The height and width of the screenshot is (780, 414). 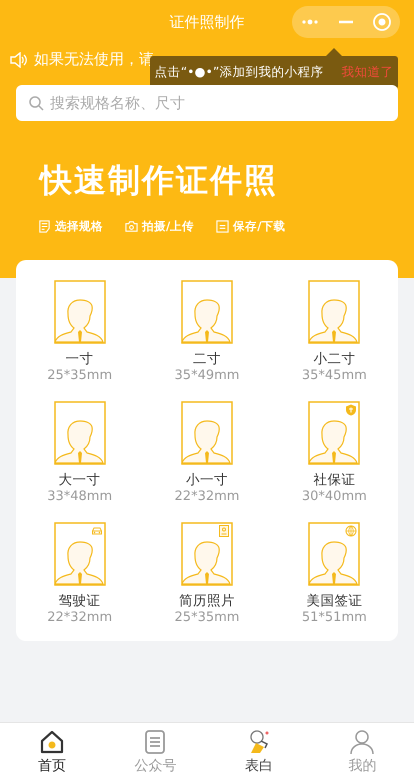 I want to click on photo-size: 33*48mm, so click(x=79, y=496).